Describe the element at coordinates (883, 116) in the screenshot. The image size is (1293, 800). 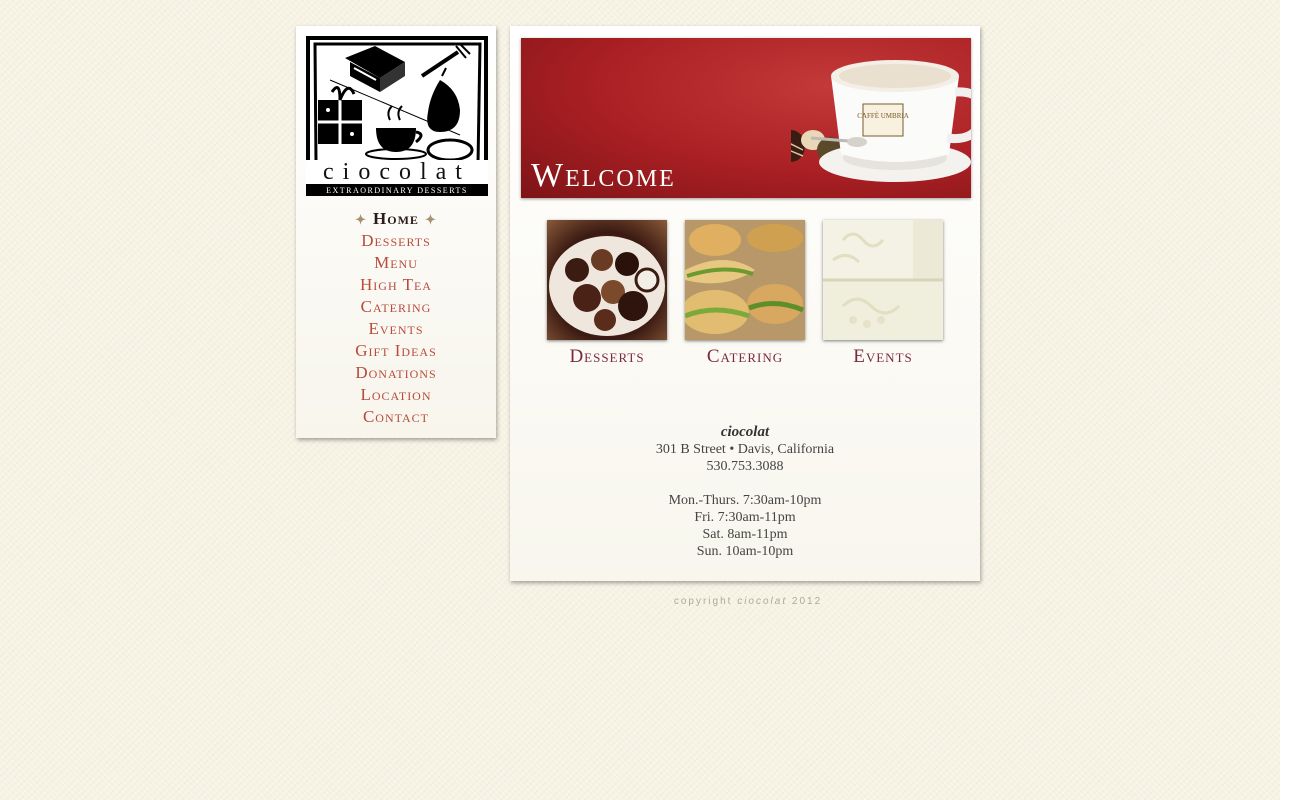
I see `cup-brand-text: CAFFÈ UMBRIA` at that location.